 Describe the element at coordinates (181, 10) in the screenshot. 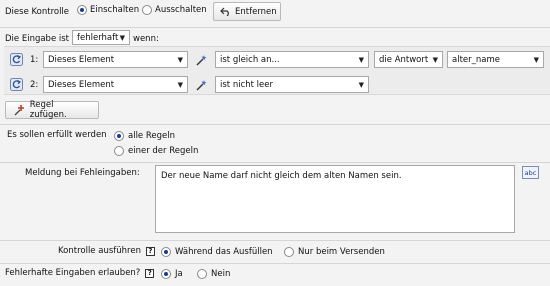

I see `radio-disable-label: Ausschalten` at that location.